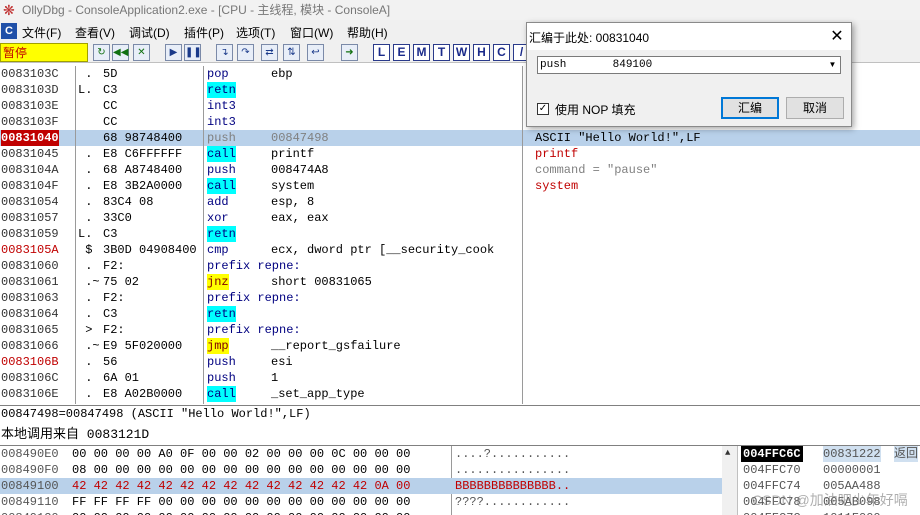  What do you see at coordinates (114, 298) in the screenshot?
I see `disasm-hex: F2:` at bounding box center [114, 298].